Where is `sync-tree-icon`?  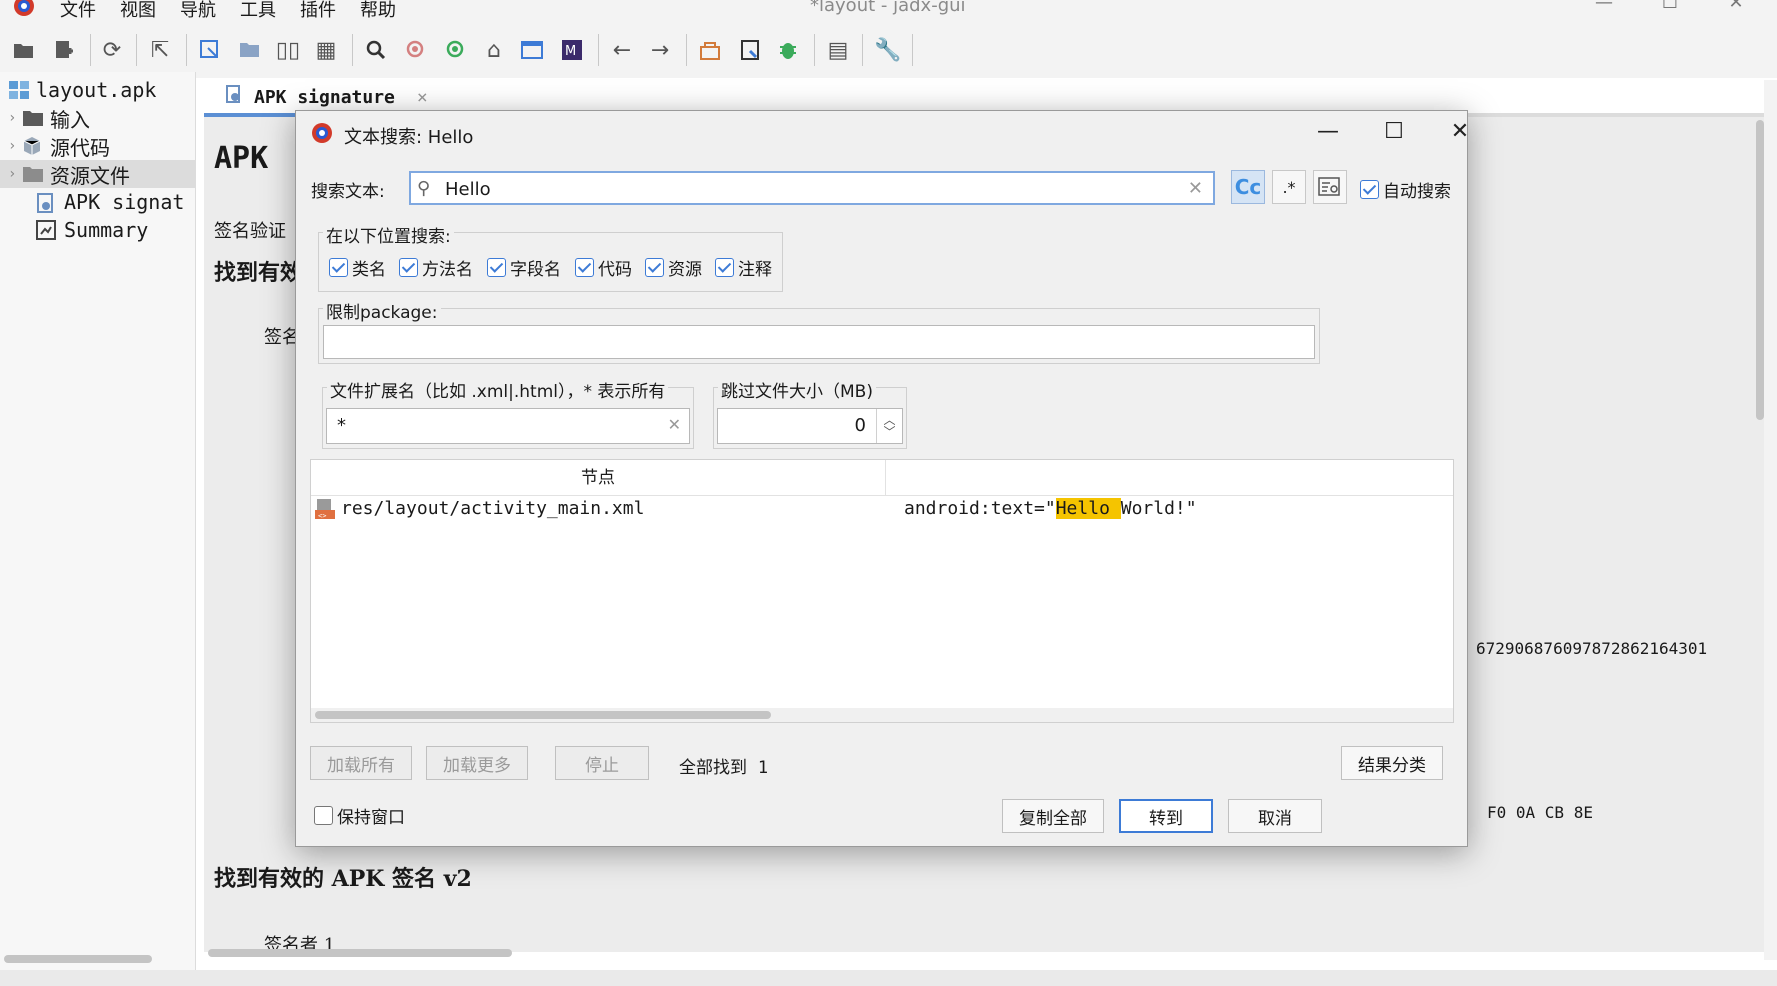
sync-tree-icon is located at coordinates (250, 50).